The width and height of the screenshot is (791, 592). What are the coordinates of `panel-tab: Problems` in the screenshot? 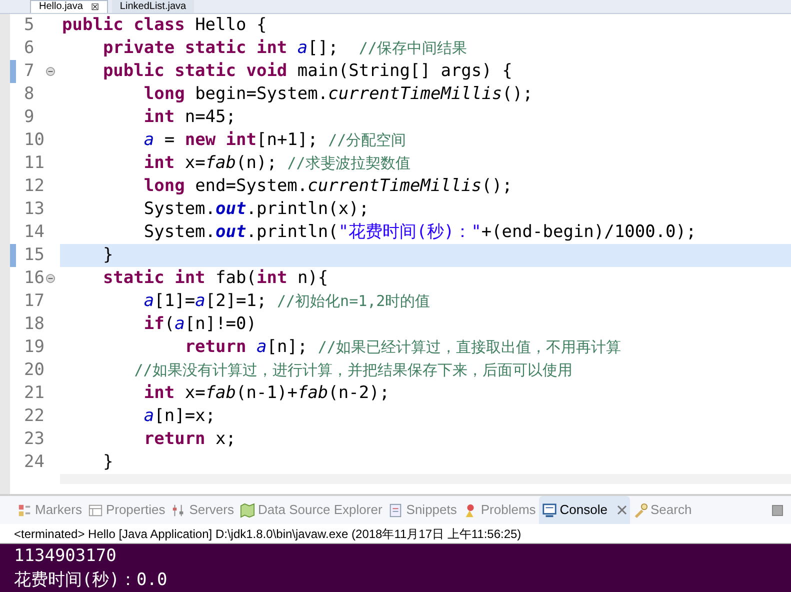 It's located at (499, 510).